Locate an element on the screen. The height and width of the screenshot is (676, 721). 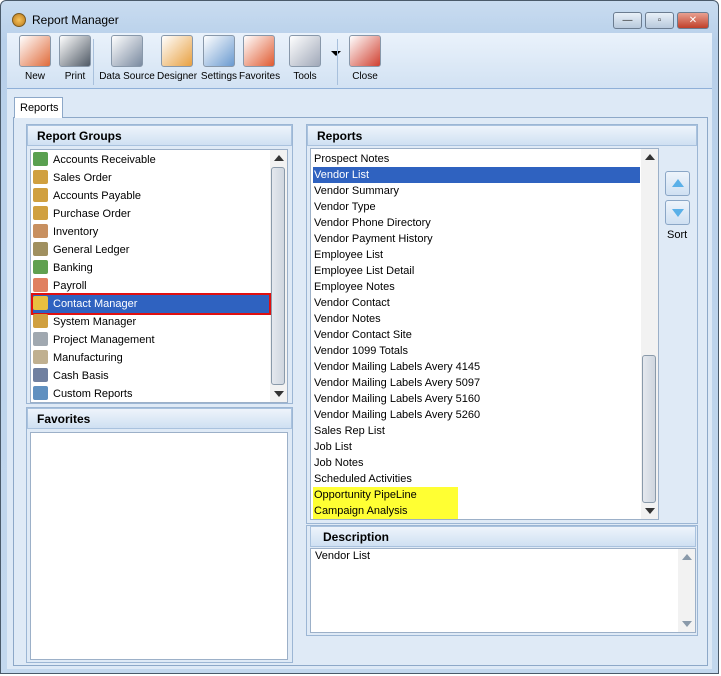
report-item: Scheduled Activities is located at coordinates (362, 479).